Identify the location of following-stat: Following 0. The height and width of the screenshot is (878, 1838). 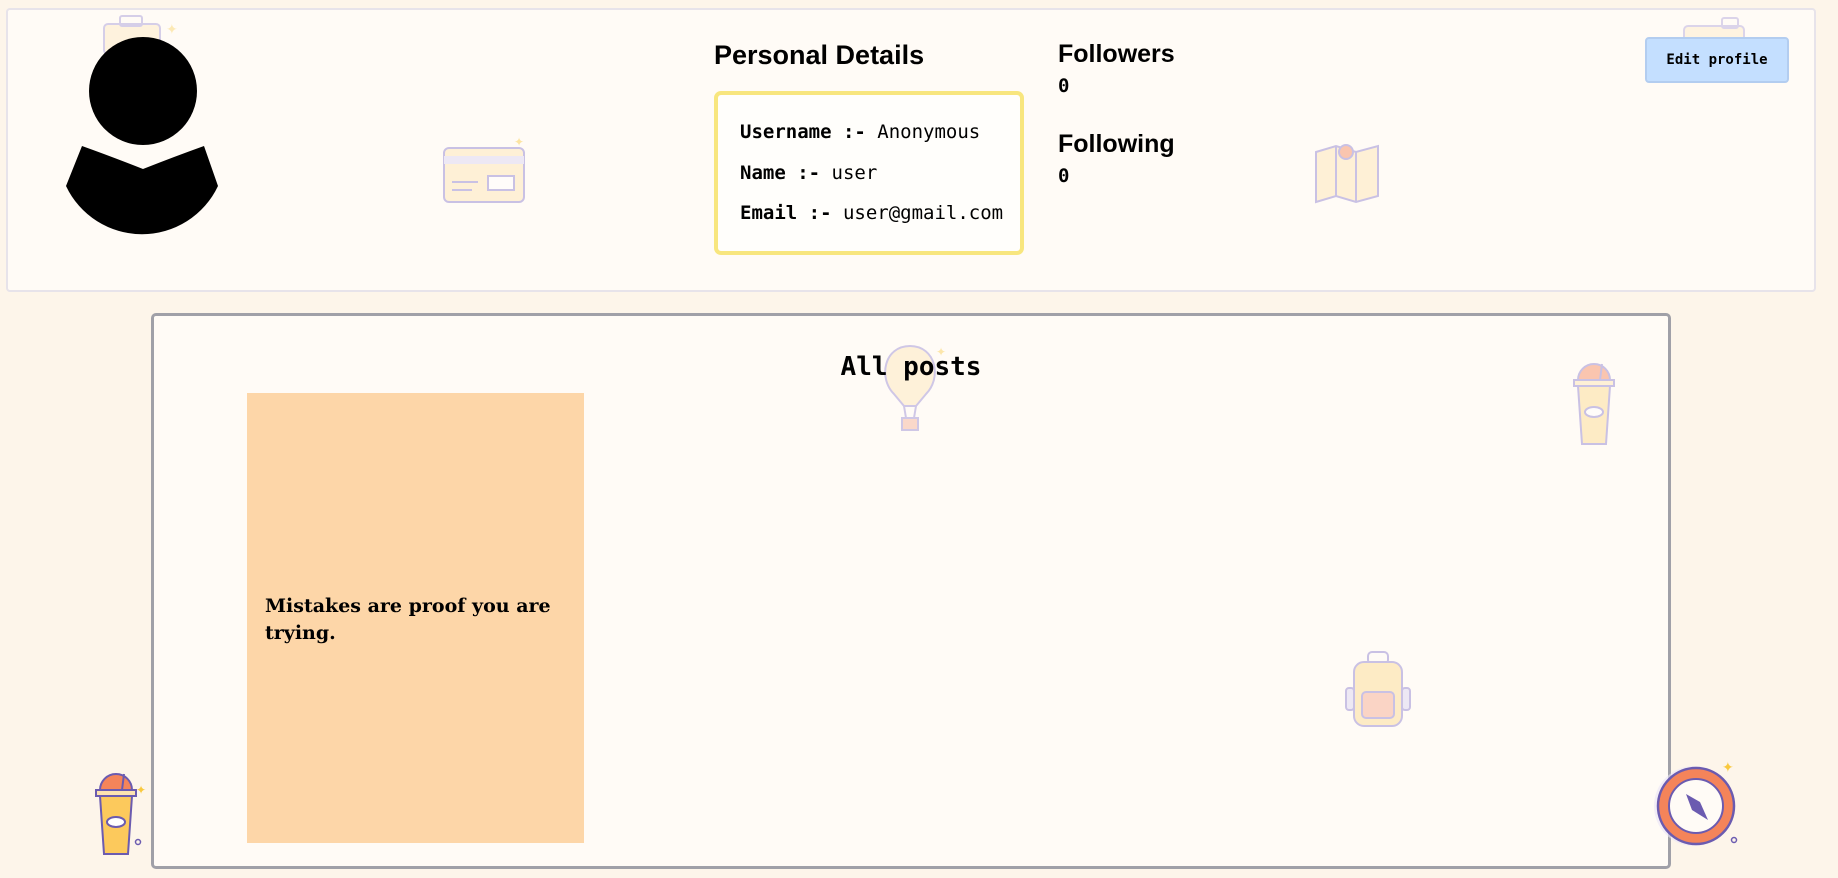
(1116, 158).